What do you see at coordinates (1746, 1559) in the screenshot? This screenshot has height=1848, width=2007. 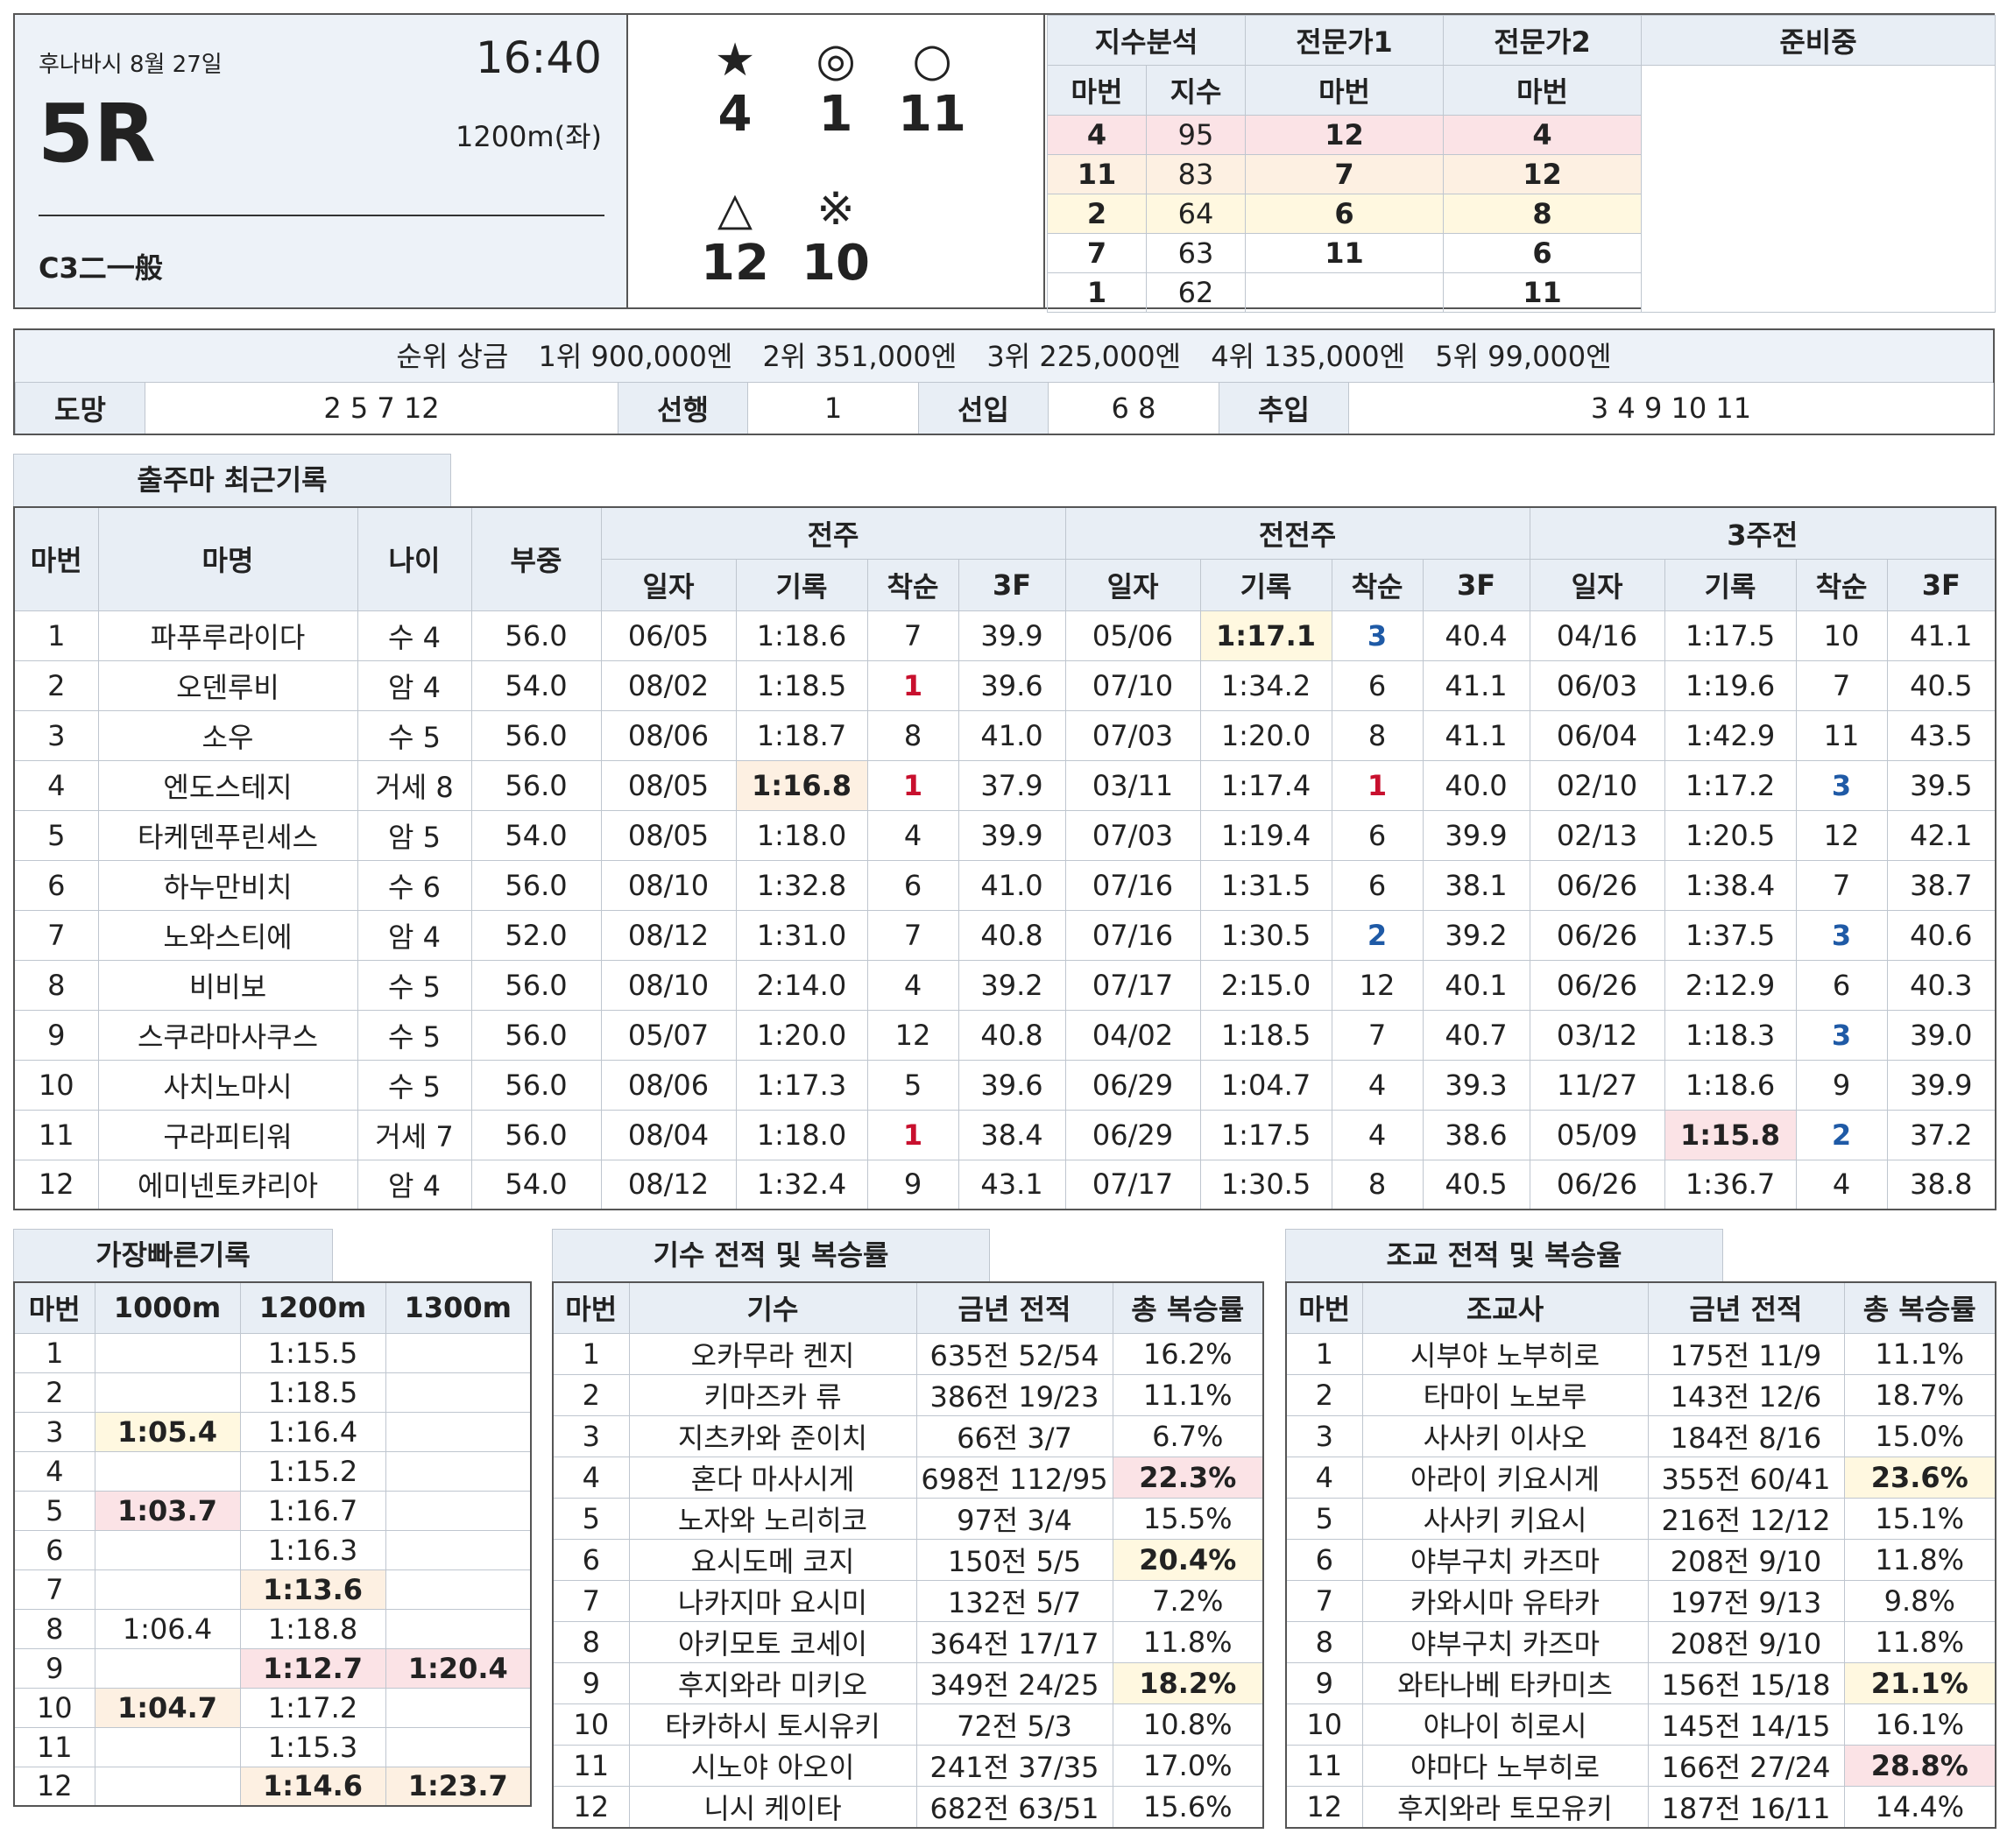 I see `season-record: 208전 9/10` at bounding box center [1746, 1559].